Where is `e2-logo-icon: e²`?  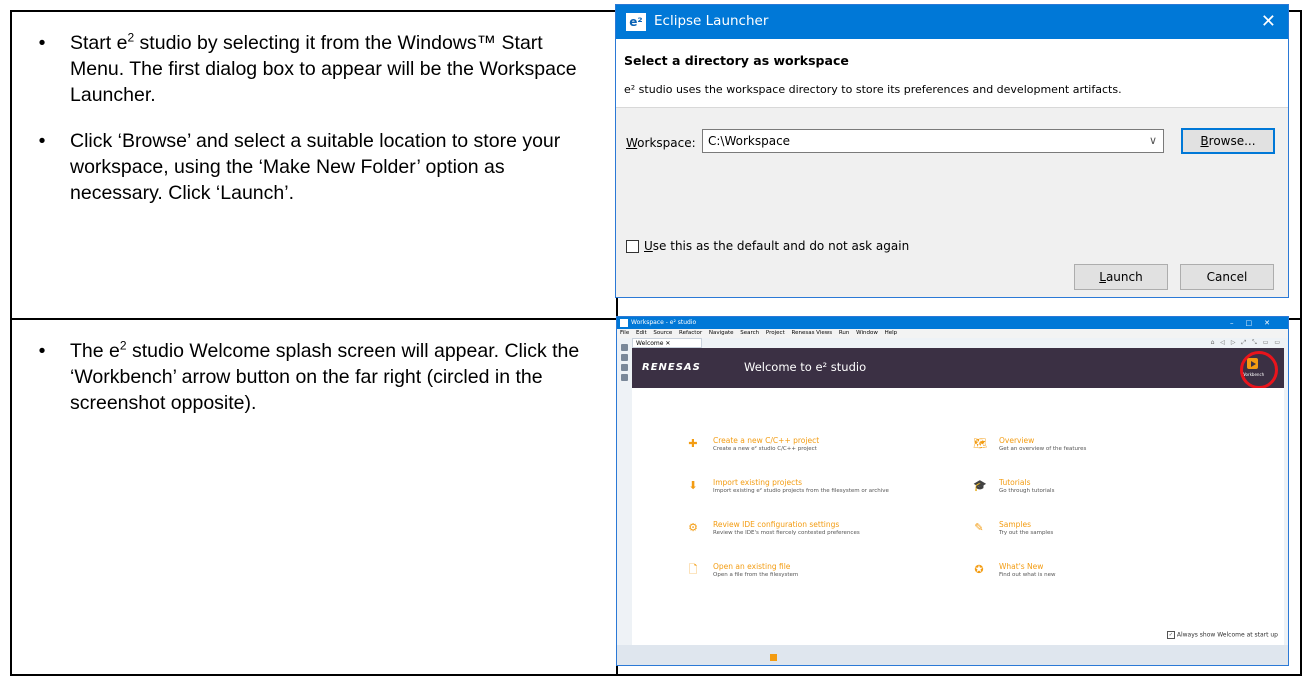
e2-logo-icon: e² is located at coordinates (636, 22).